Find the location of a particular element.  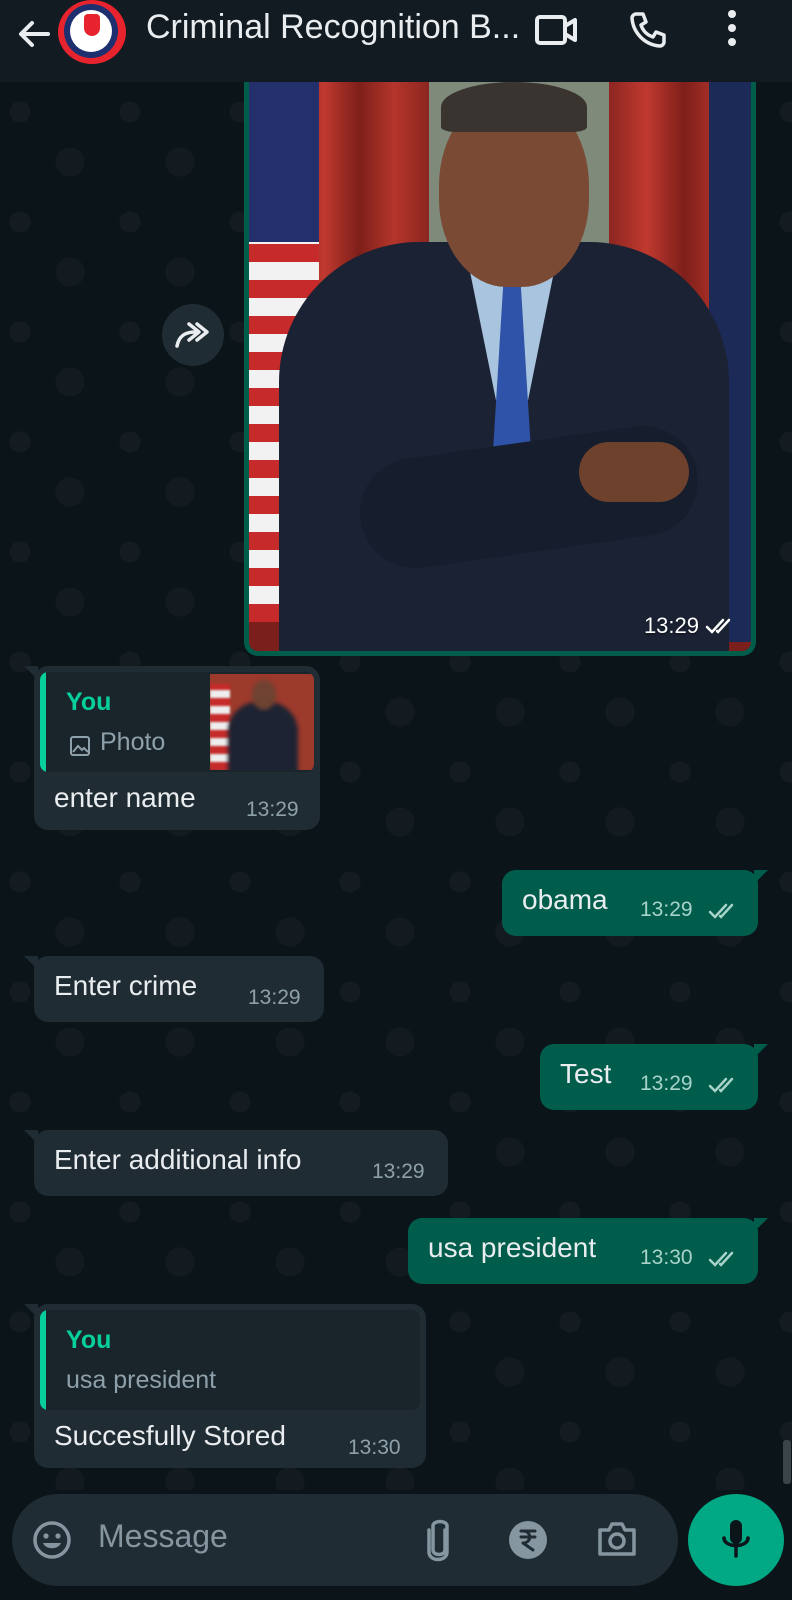

message-text: Succesfully Stored is located at coordinates (170, 1435).